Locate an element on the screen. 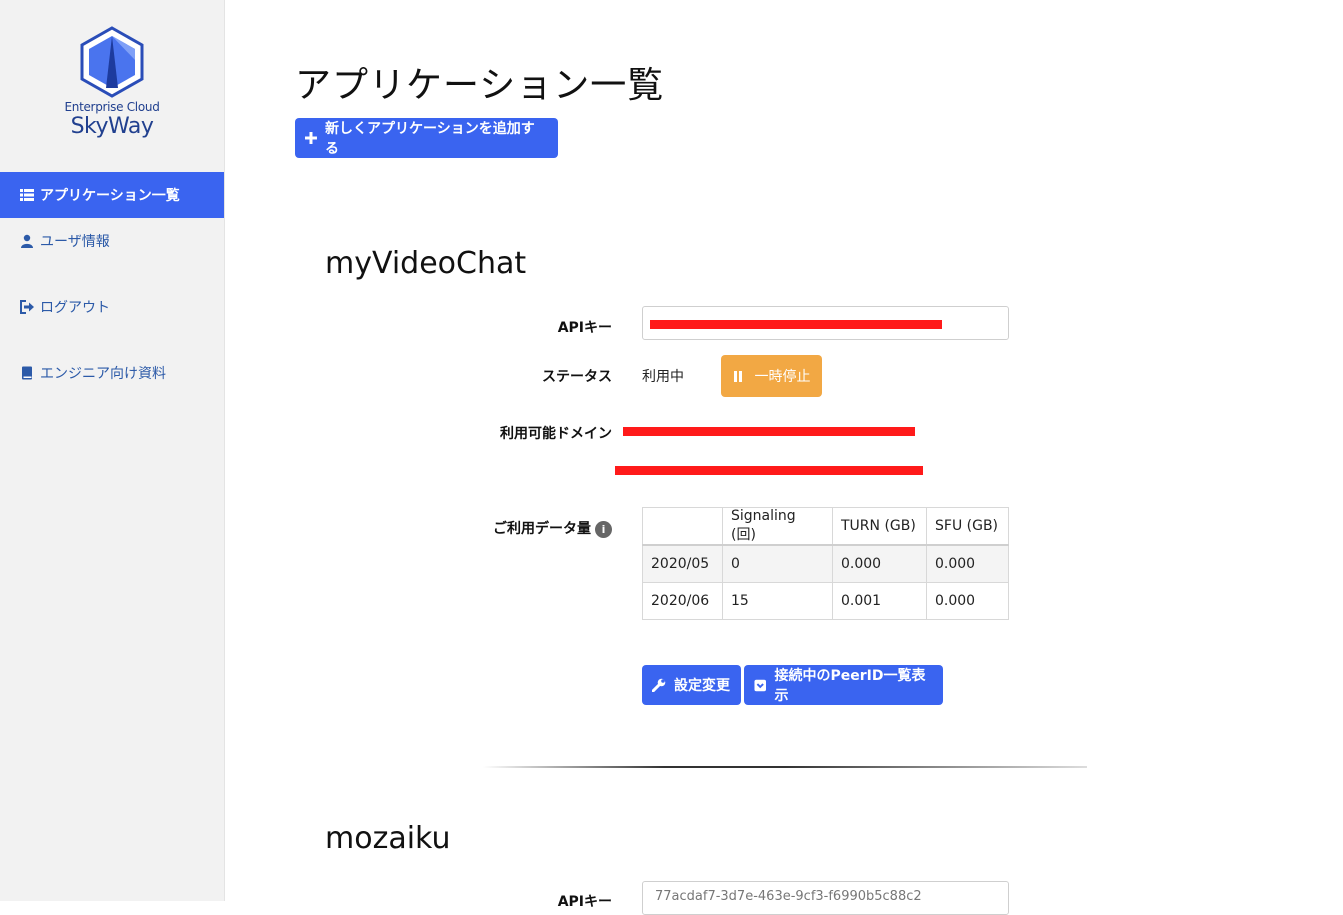 This screenshot has height=915, width=1343. api-key-field: 77acdaf7-3d7e-463e-9cf3-f6990b5c88c2 is located at coordinates (825, 898).